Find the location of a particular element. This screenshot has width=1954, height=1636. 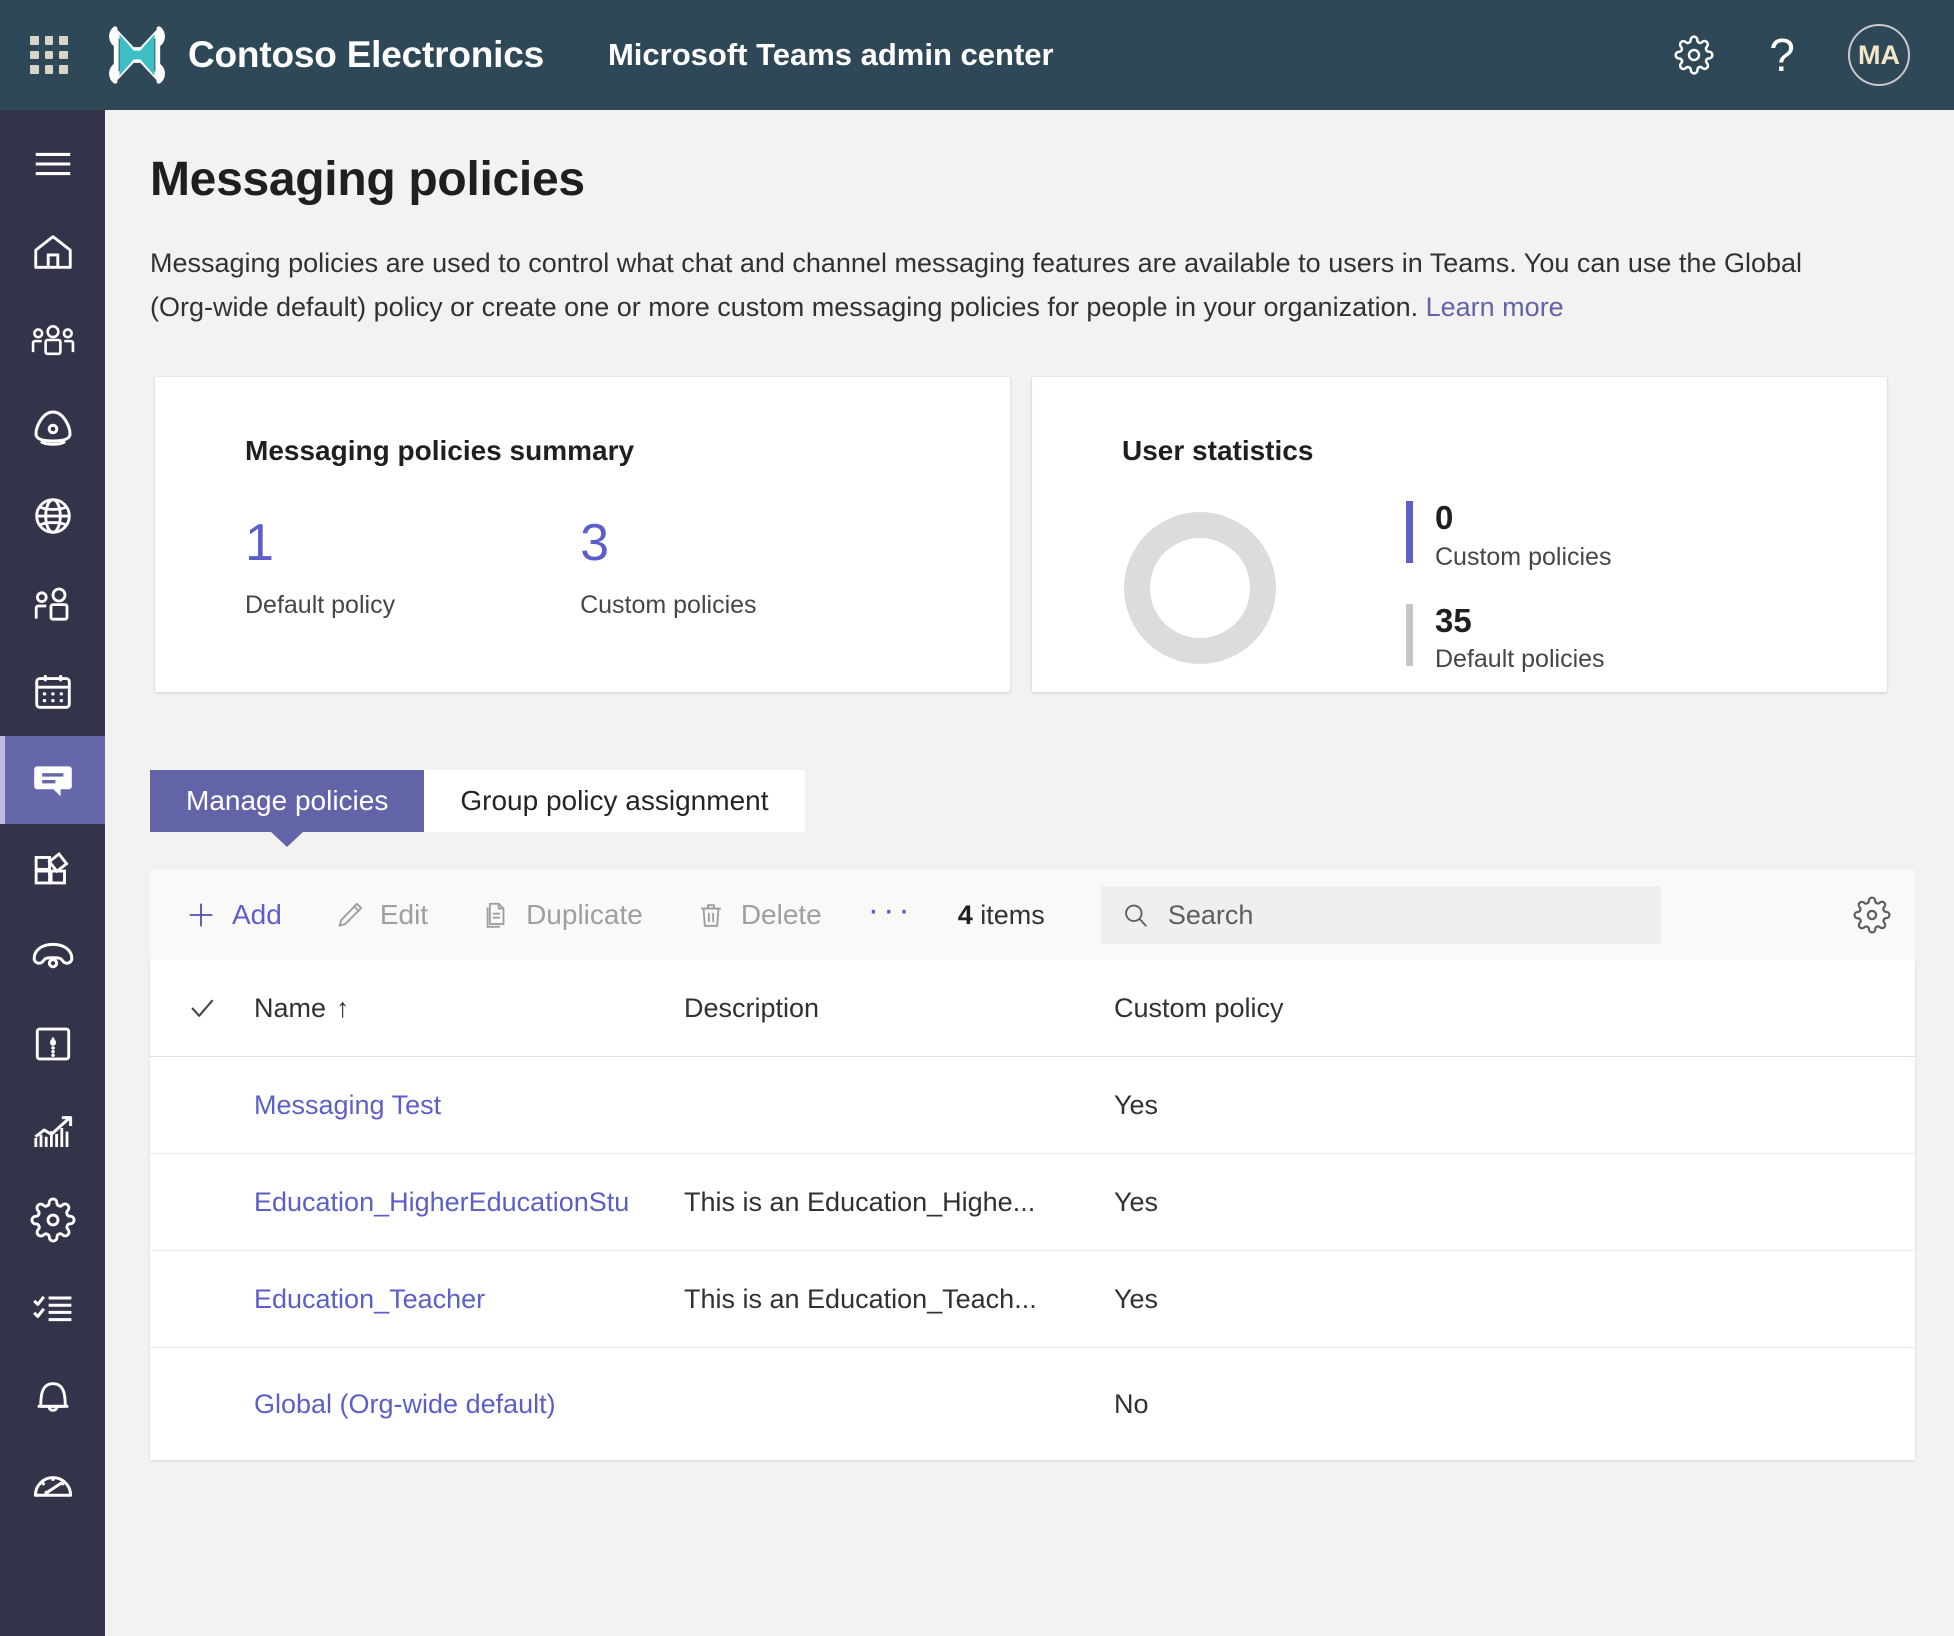

column-header-description: Description is located at coordinates (752, 1007).